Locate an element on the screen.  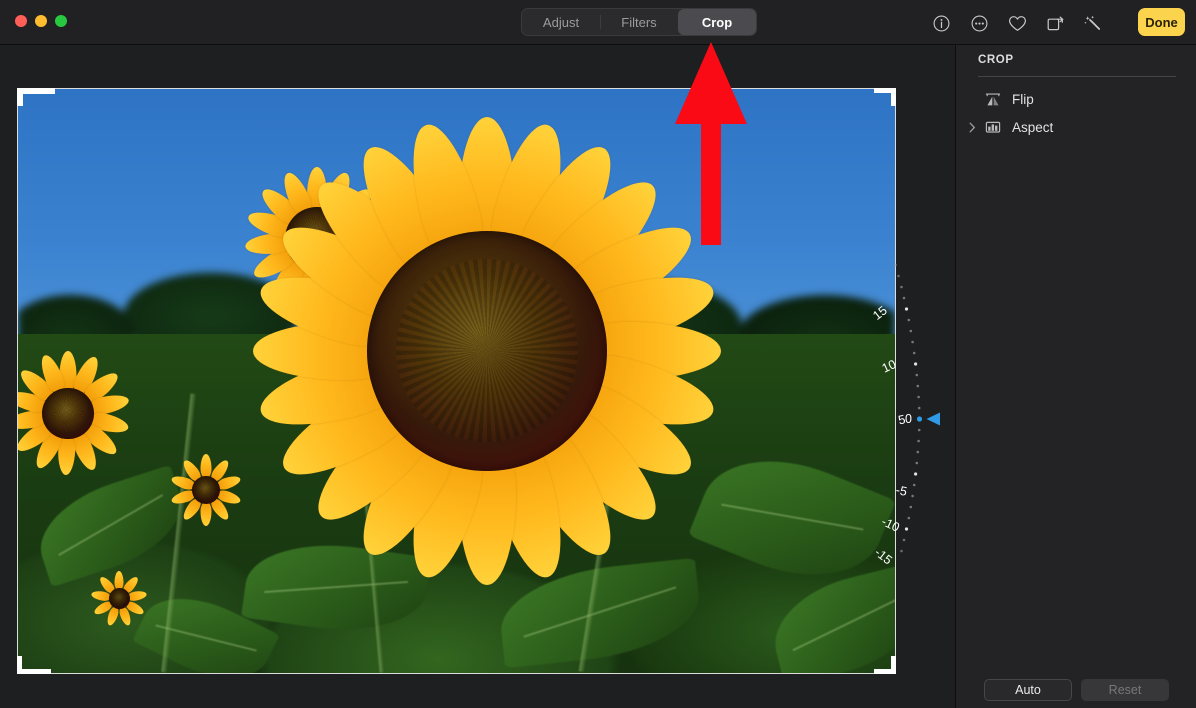
minimize-window-button is located at coordinates (41, 21).